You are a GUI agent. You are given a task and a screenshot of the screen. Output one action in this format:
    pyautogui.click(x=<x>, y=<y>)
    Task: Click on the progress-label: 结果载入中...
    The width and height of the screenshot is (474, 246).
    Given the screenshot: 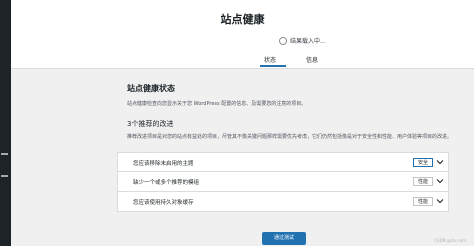 What is the action you would take?
    pyautogui.click(x=308, y=41)
    